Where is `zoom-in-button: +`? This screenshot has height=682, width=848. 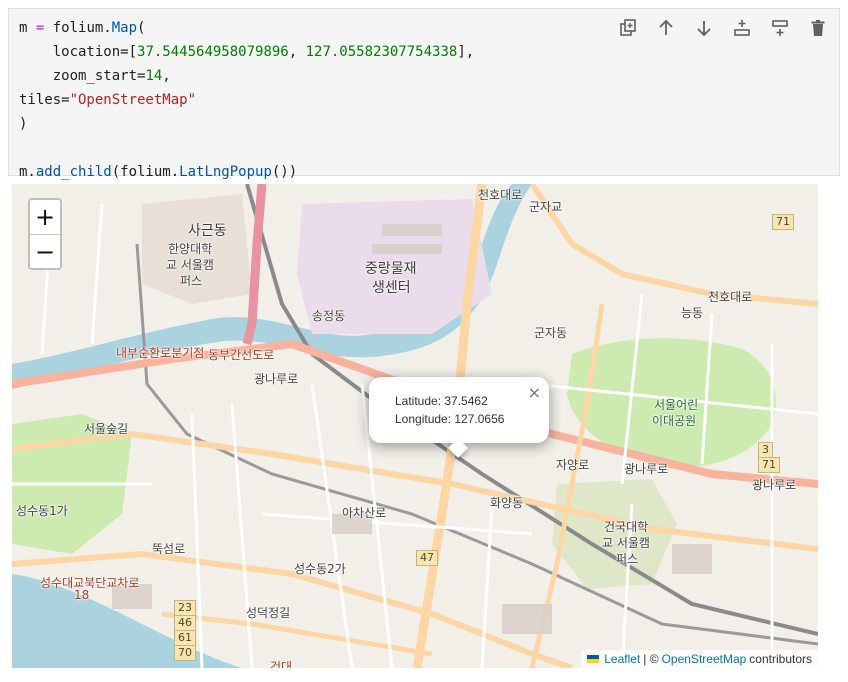 zoom-in-button: + is located at coordinates (45, 217).